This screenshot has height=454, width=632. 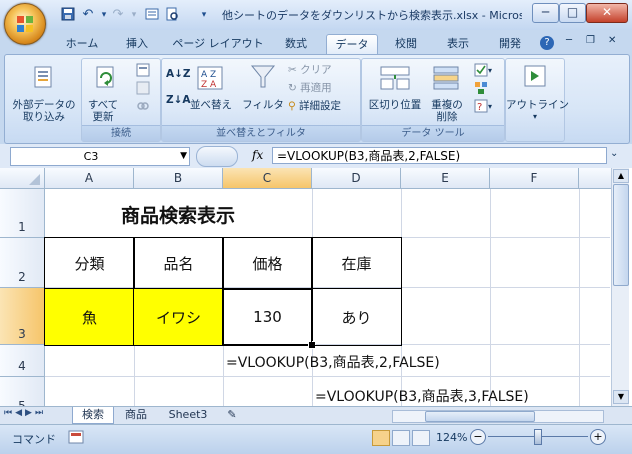 I want to click on print-preview-icon, so click(x=172, y=15).